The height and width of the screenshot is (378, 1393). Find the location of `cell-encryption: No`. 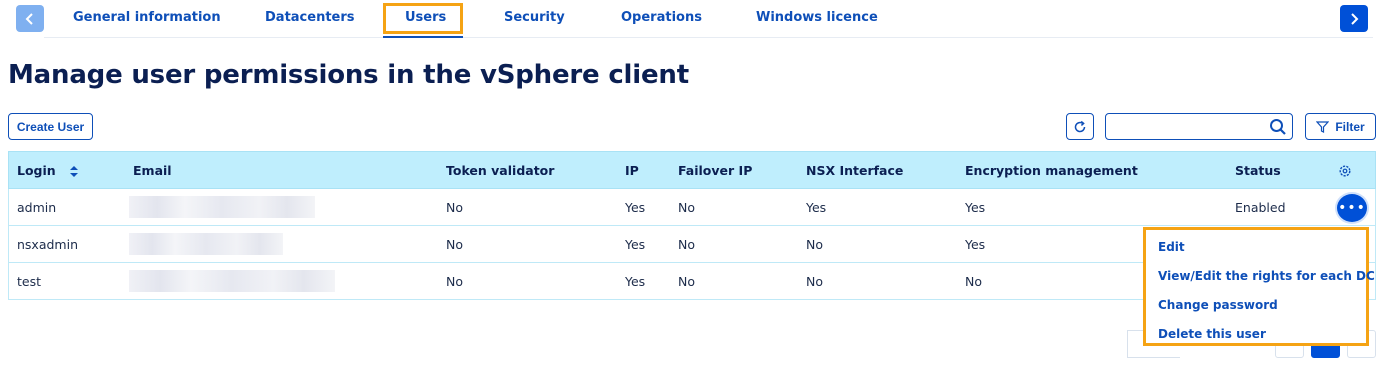

cell-encryption: No is located at coordinates (973, 281).